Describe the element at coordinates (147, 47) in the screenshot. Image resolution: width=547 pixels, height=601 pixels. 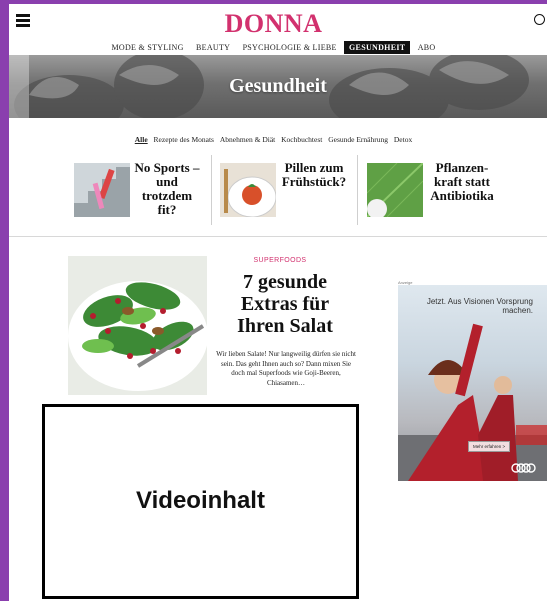
I see `nav-item-mode-styling: MODE & STYLING` at that location.